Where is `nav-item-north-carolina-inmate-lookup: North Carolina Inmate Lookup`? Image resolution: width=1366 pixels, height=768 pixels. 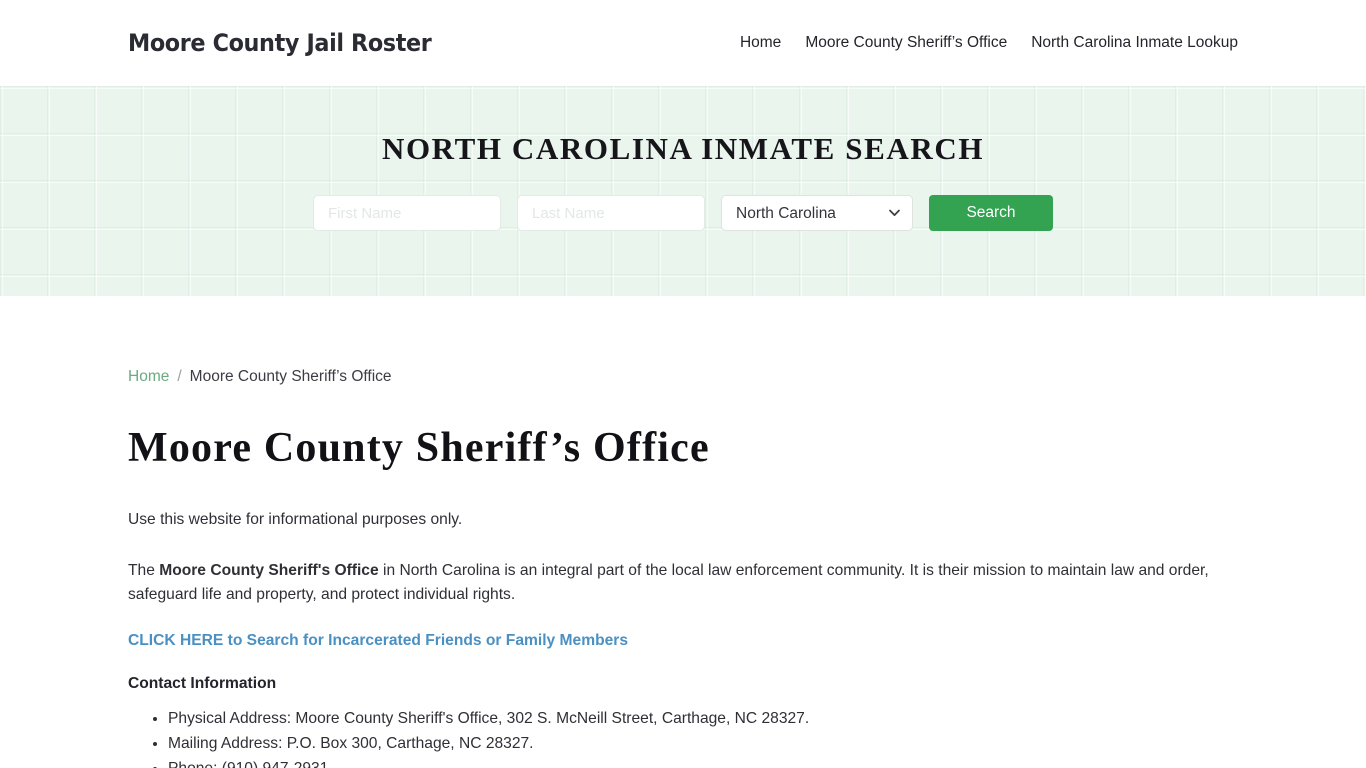
nav-item-north-carolina-inmate-lookup: North Carolina Inmate Lookup is located at coordinates (1134, 43).